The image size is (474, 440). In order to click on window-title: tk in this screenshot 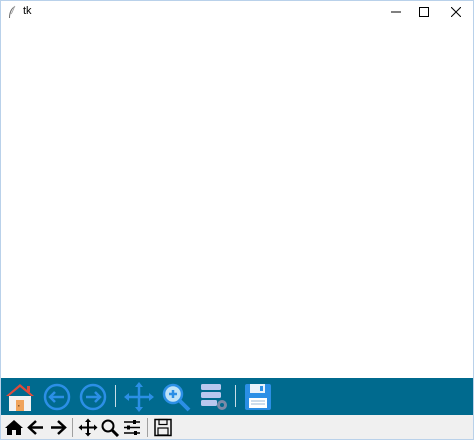, I will do `click(27, 11)`.